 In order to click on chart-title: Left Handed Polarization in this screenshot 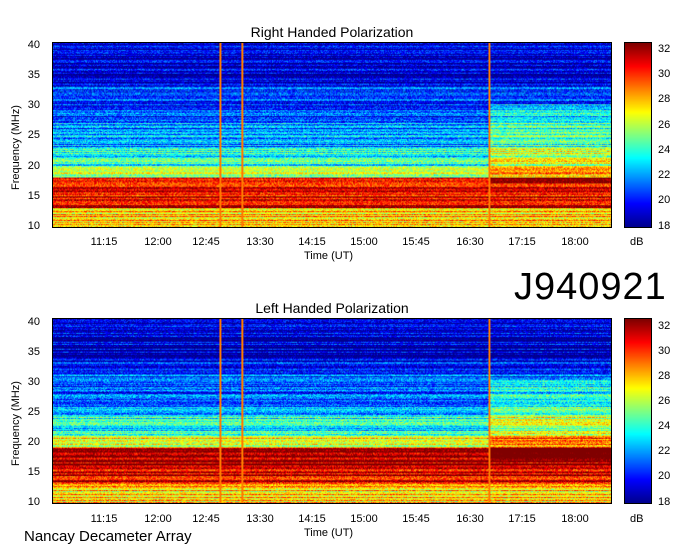, I will do `click(332, 308)`.